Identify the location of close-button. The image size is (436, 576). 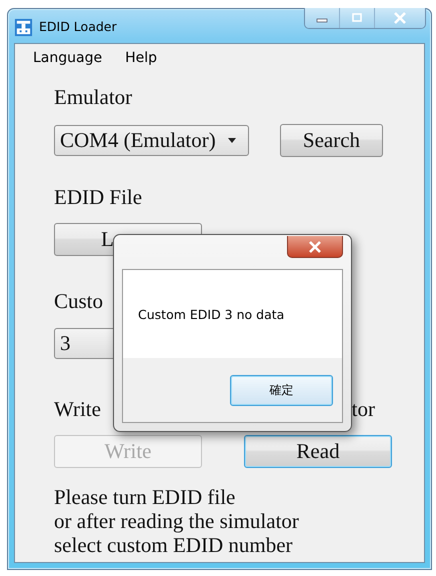
(315, 247).